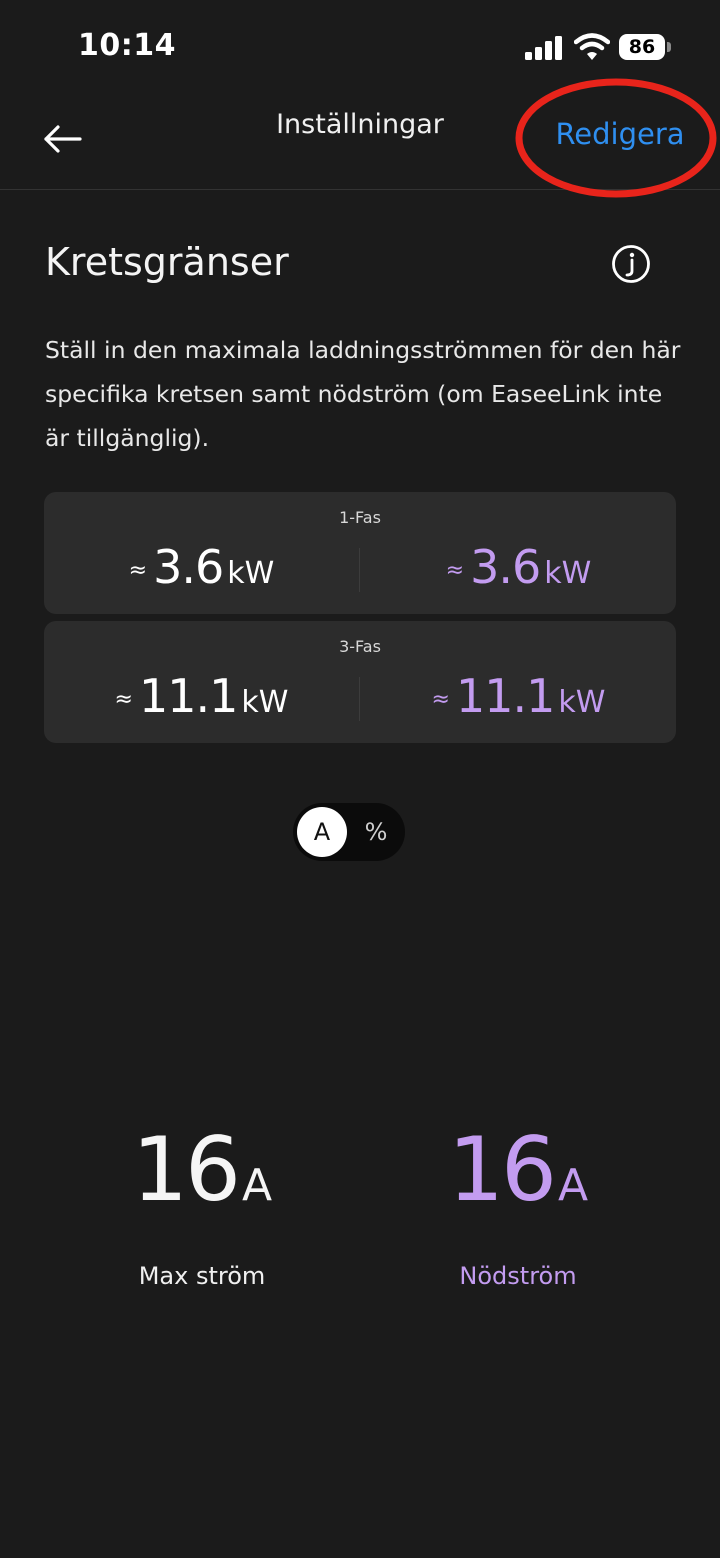  Describe the element at coordinates (543, 48) in the screenshot. I see `cellular-signal-icon` at that location.